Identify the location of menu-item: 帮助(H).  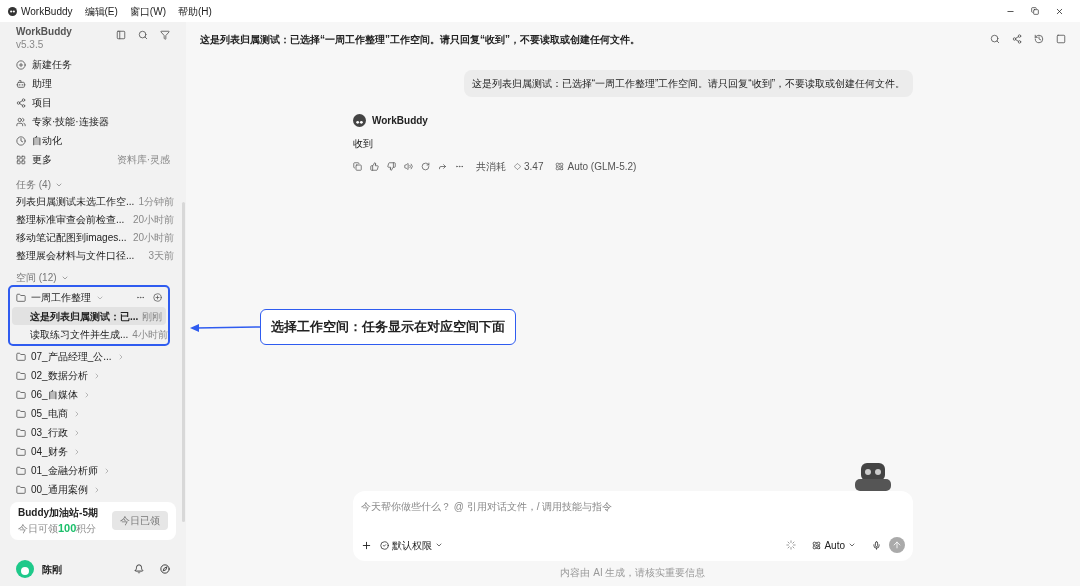
(194, 11).